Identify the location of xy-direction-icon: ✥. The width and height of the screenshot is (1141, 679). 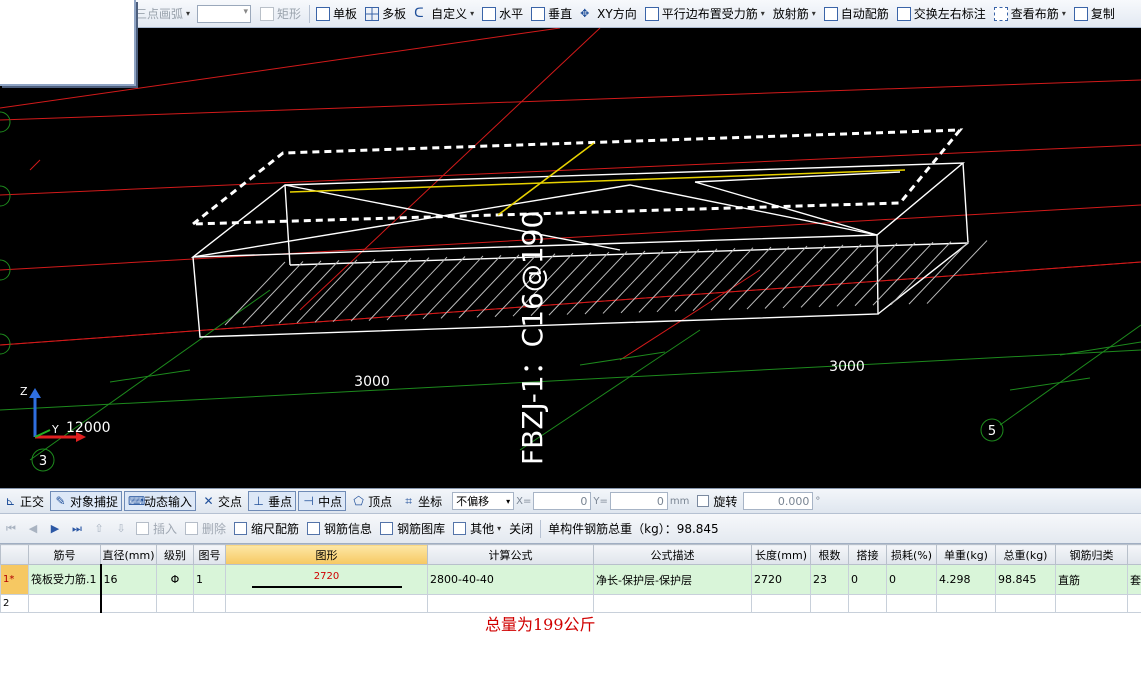
(585, 13).